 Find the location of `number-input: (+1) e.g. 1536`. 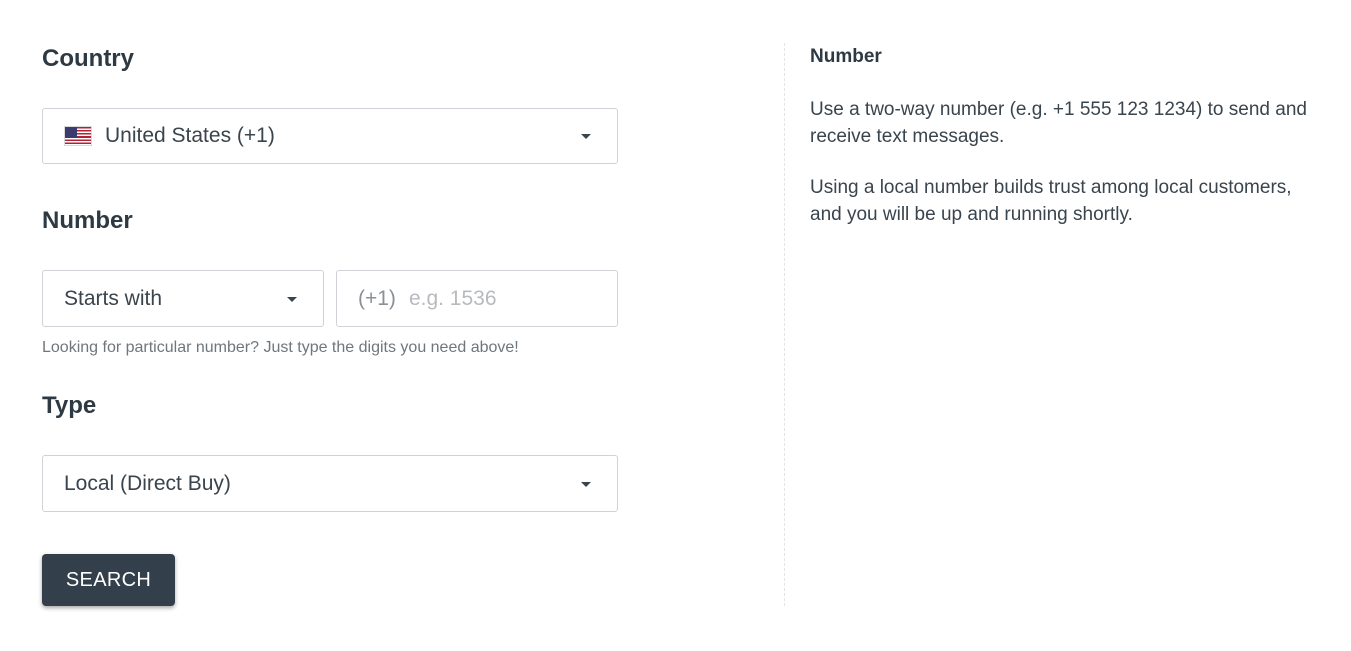

number-input: (+1) e.g. 1536 is located at coordinates (477, 298).